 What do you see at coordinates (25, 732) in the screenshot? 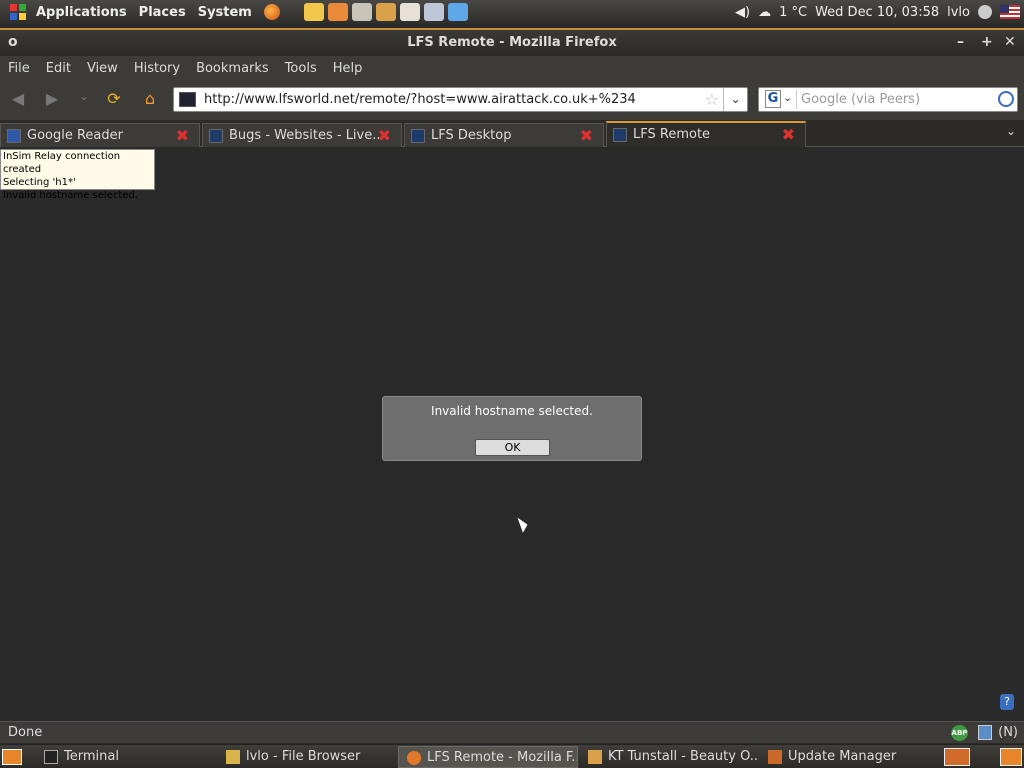
I see `status-text: Done` at bounding box center [25, 732].